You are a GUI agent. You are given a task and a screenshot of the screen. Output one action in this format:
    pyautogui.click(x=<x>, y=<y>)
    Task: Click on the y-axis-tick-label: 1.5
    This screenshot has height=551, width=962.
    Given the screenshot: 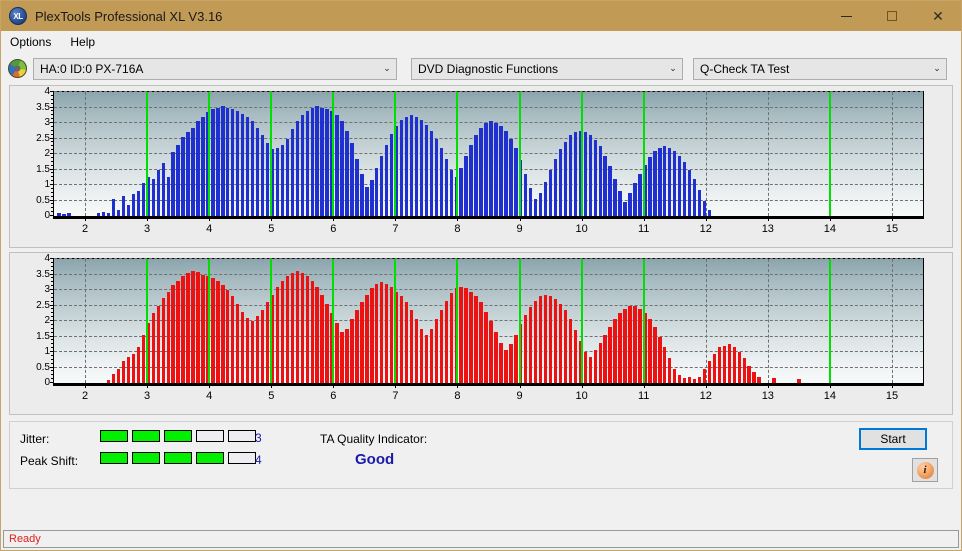 What is the action you would take?
    pyautogui.click(x=43, y=336)
    